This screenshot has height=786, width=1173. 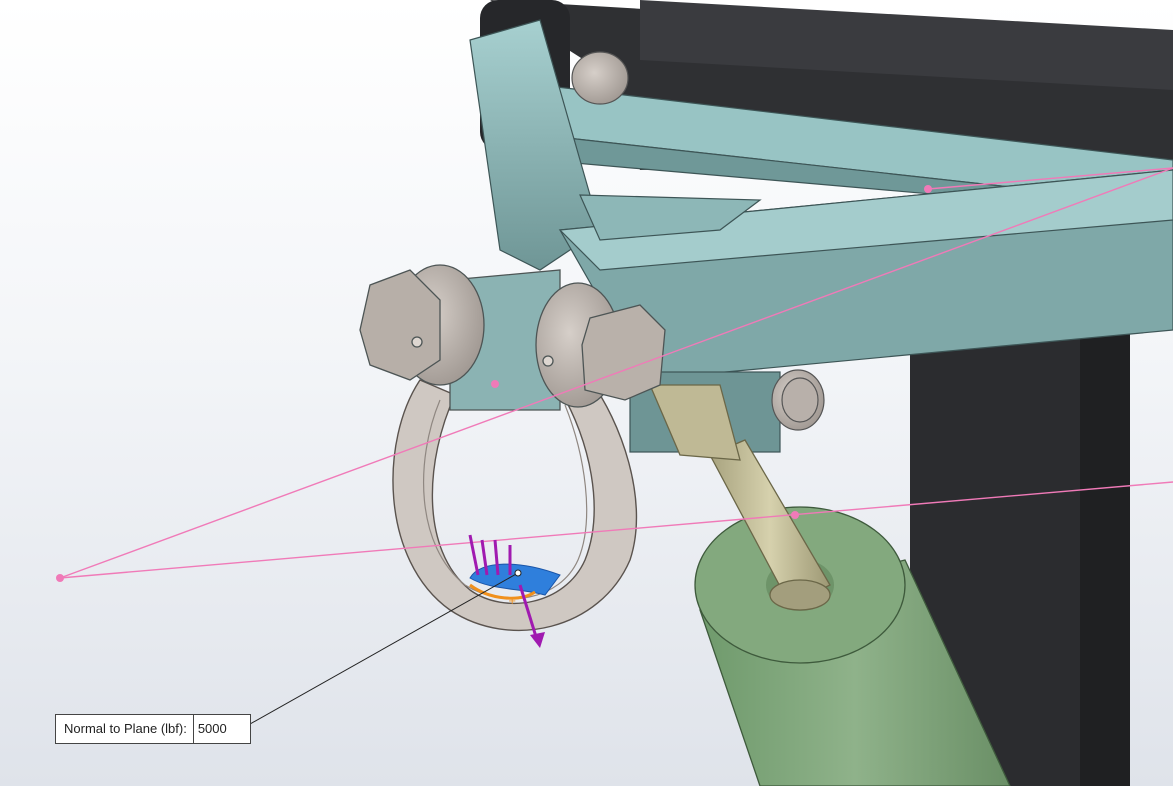 I want to click on load-value-field: 5000, so click(x=222, y=729).